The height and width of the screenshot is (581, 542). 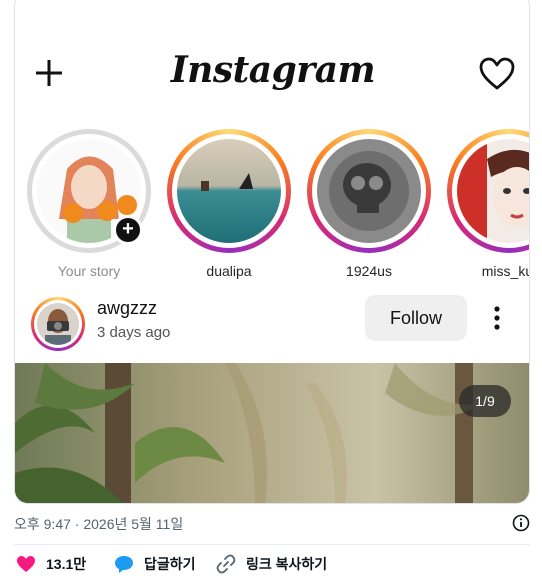 What do you see at coordinates (272, 544) in the screenshot?
I see `divider` at bounding box center [272, 544].